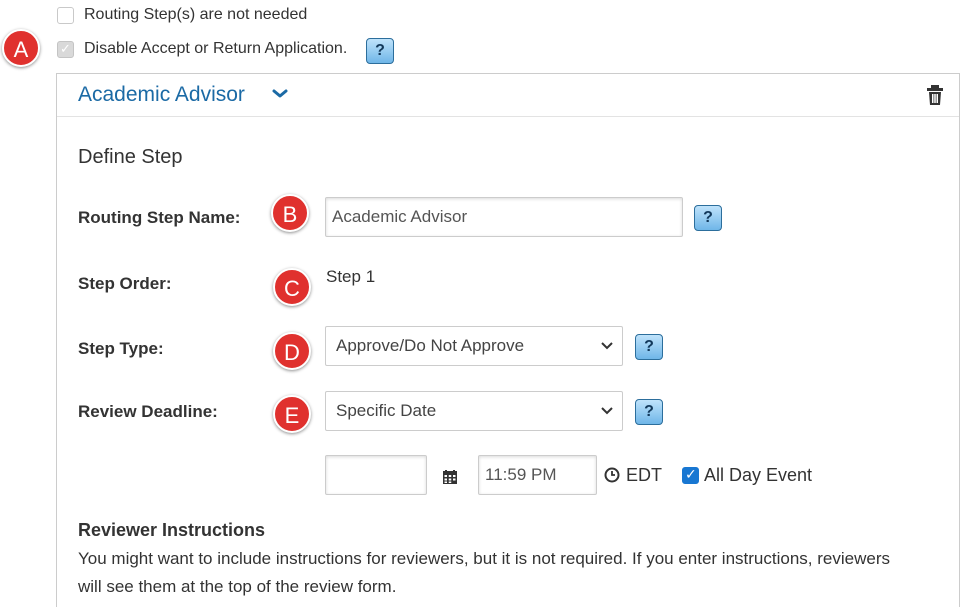 This screenshot has height=607, width=967. What do you see at coordinates (474, 411) in the screenshot?
I see `review-deadline-select: Specific Date` at bounding box center [474, 411].